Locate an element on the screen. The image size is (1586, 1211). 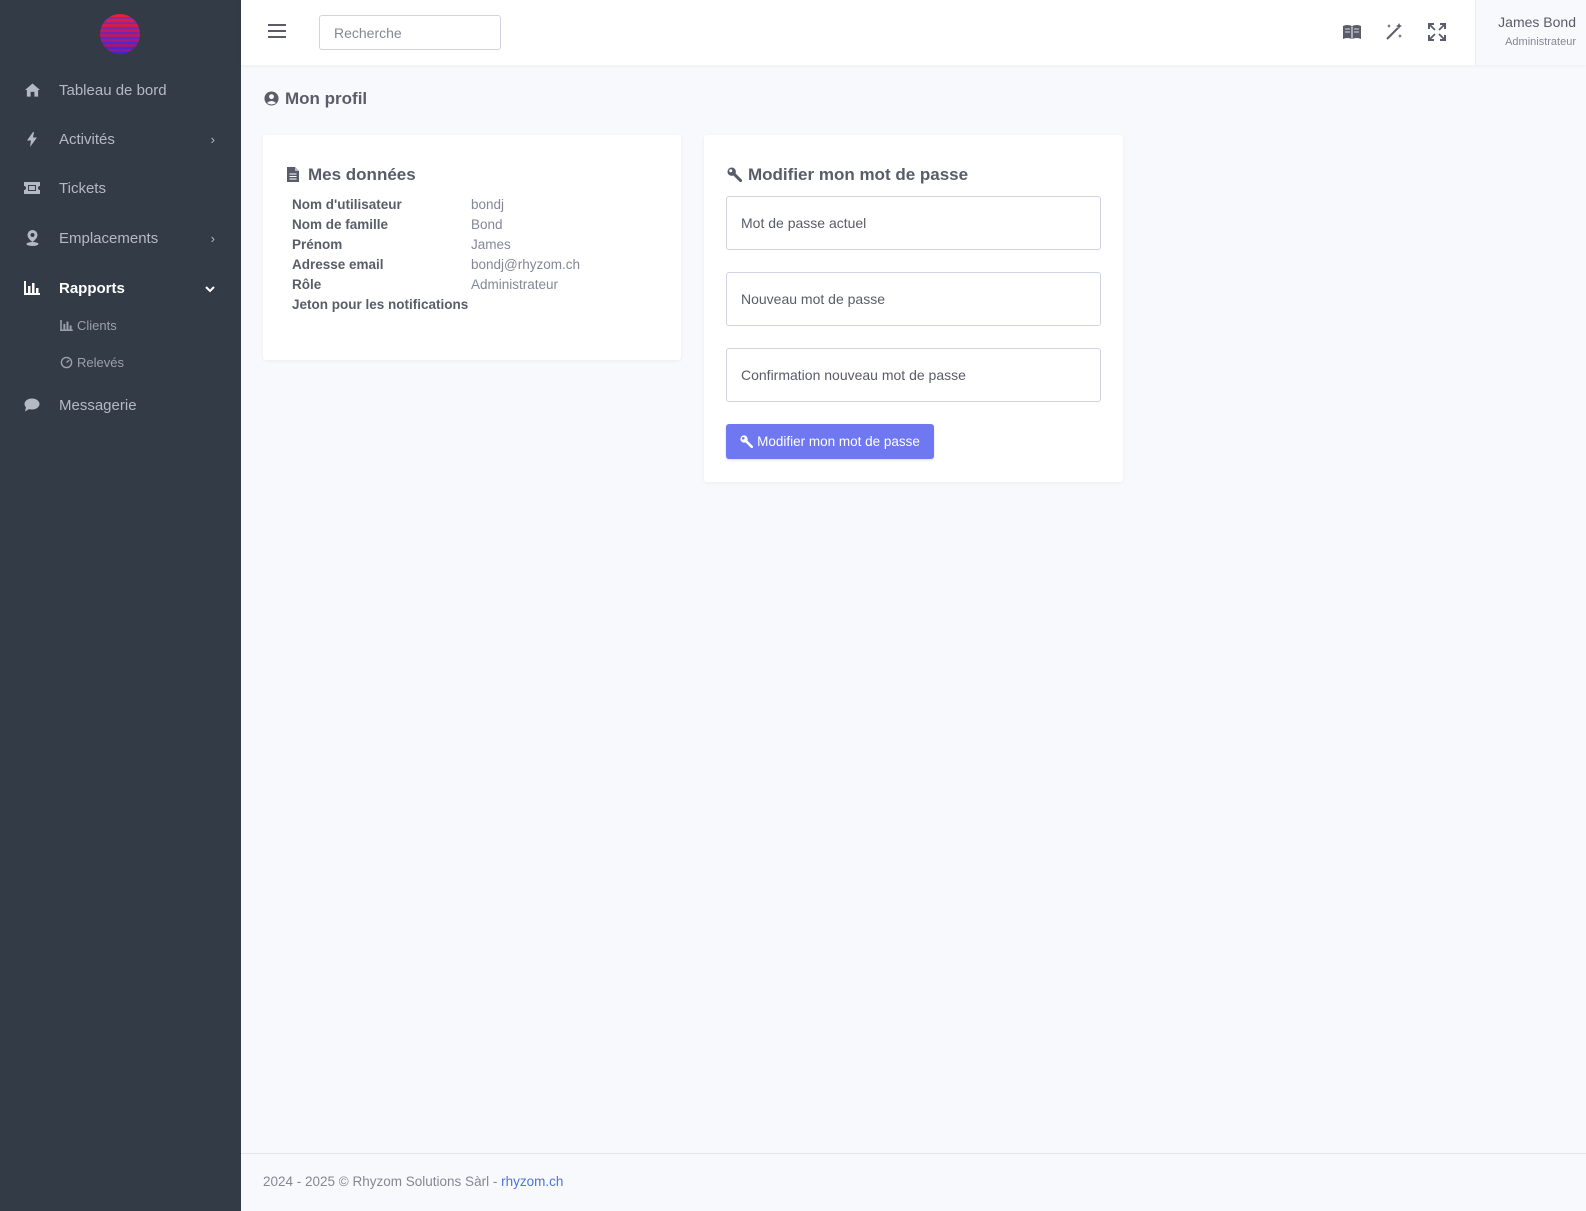
sidebar-item-tableau-de-bord: Tableau de bord is located at coordinates (120, 90).